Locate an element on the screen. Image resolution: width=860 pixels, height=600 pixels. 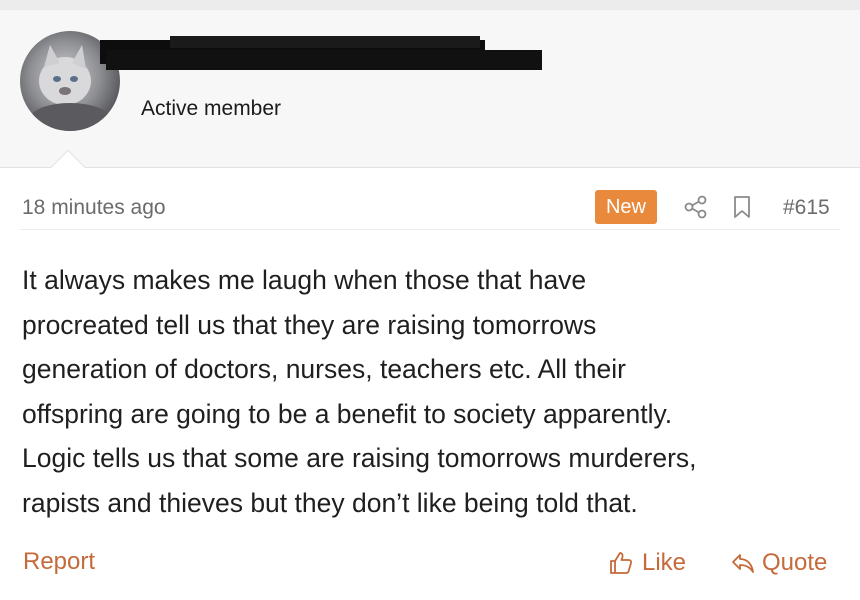
reply-arrow-icon is located at coordinates (743, 563).